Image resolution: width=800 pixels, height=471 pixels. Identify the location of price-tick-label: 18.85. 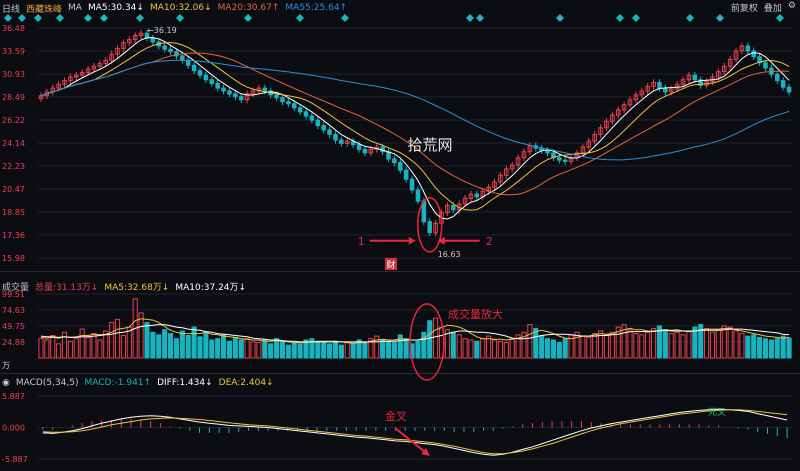
(13, 212).